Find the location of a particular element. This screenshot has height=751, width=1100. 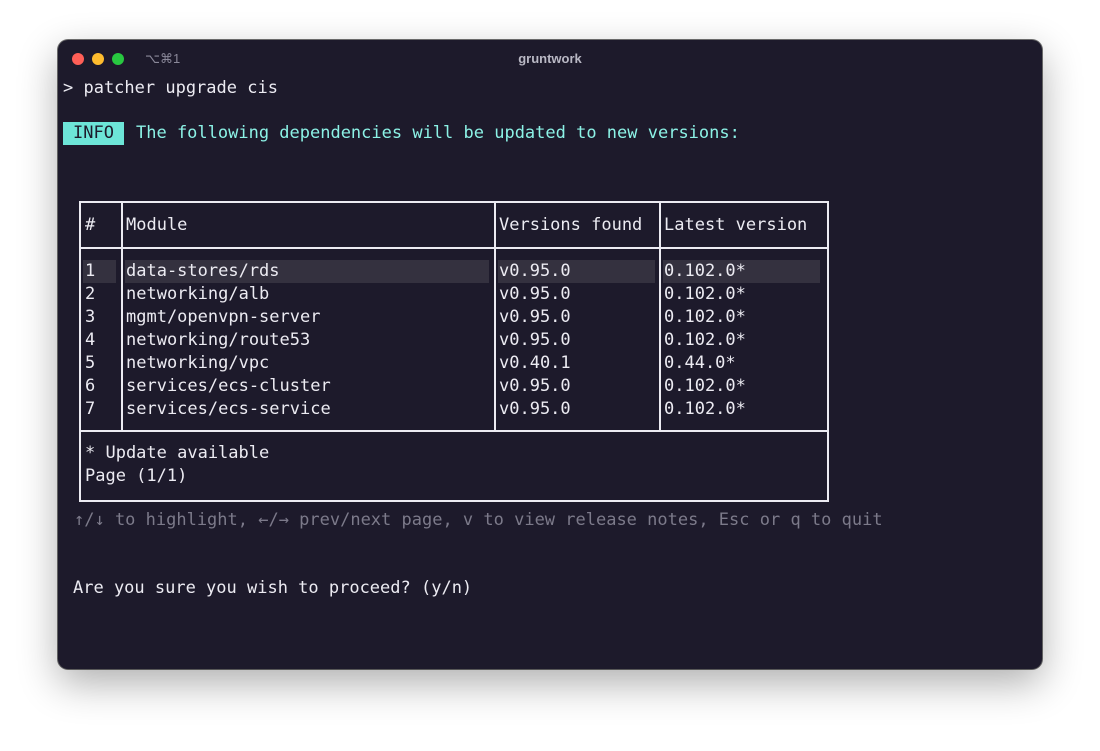

row-version-found: v0.40.1 is located at coordinates (535, 363).